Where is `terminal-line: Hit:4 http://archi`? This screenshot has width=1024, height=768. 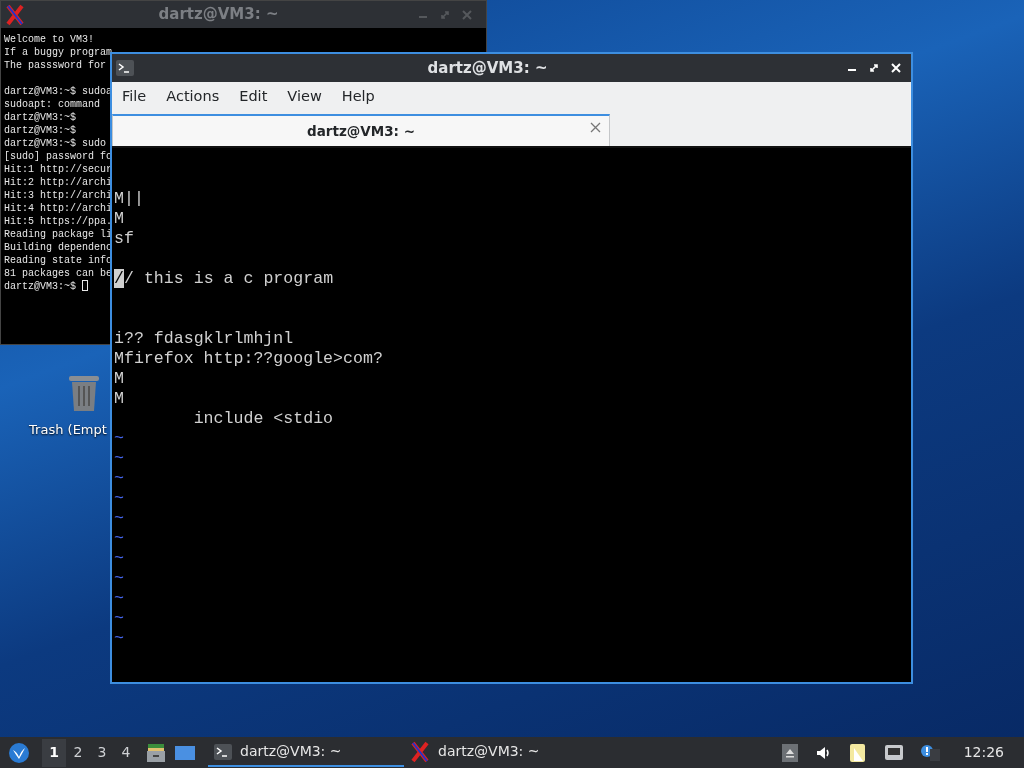
terminal-line: Hit:4 http://archi is located at coordinates (58, 208).